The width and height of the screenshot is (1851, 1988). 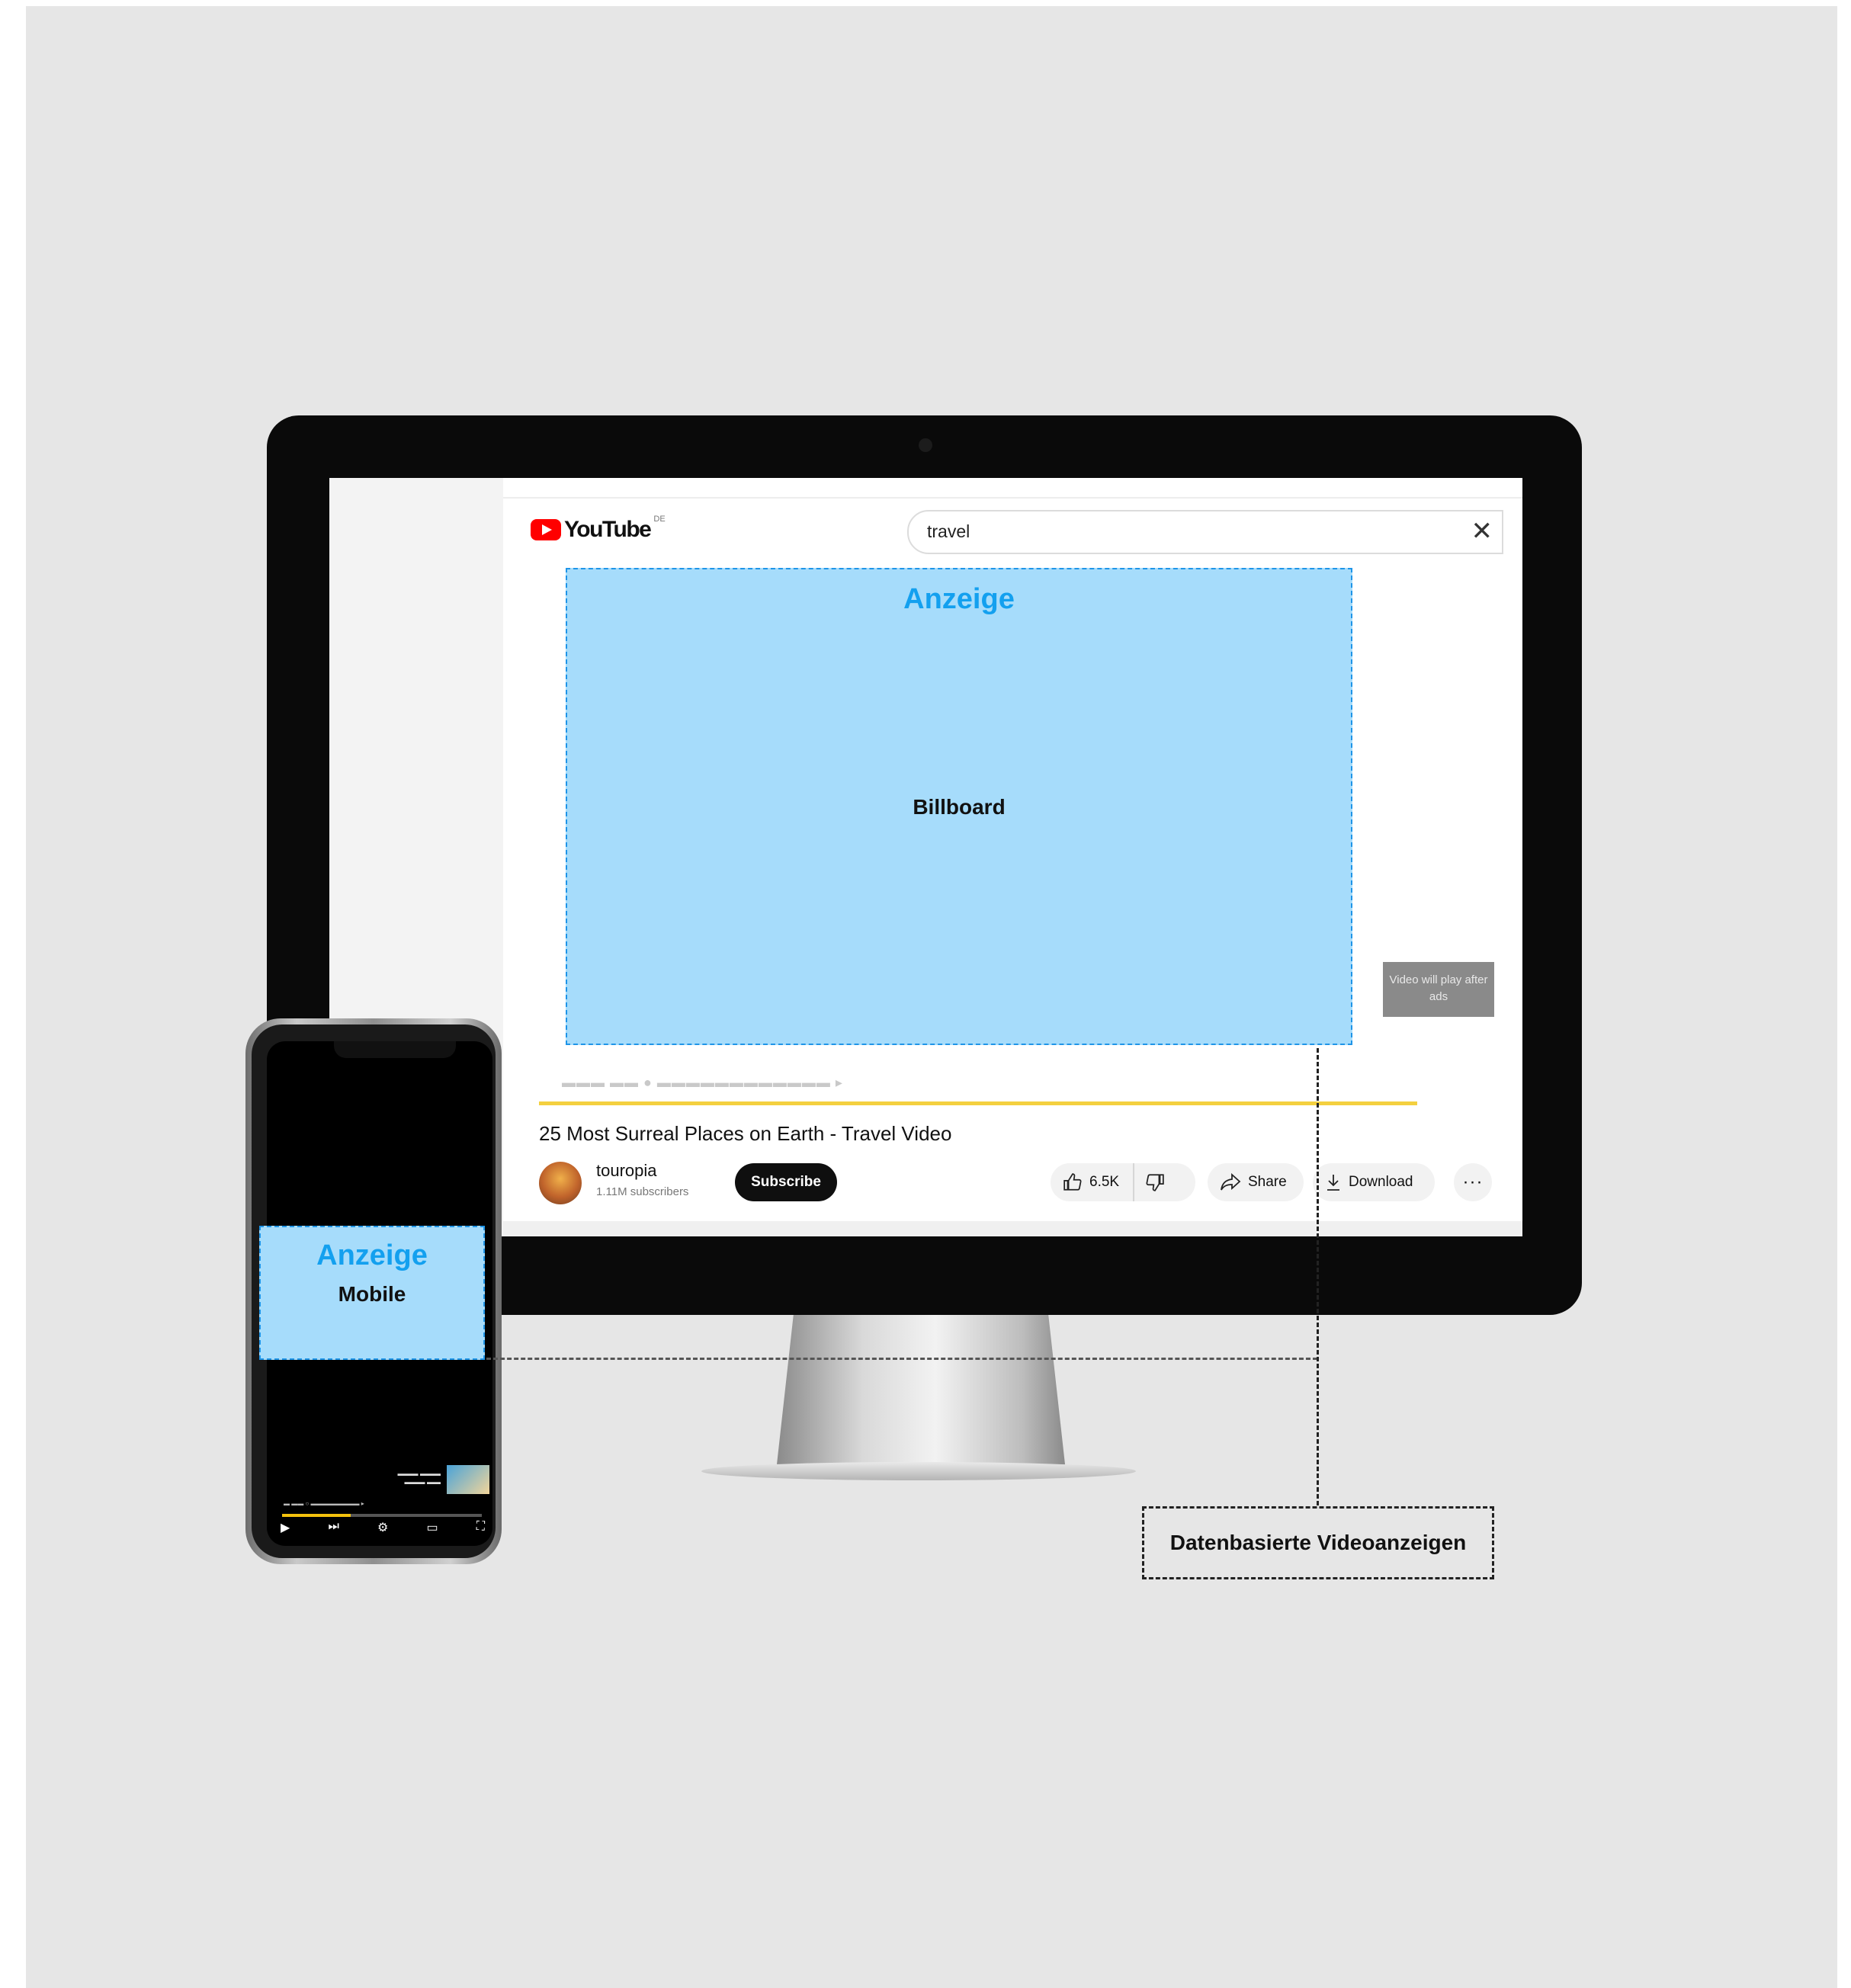 What do you see at coordinates (959, 599) in the screenshot?
I see `ad-label: Anzeige` at bounding box center [959, 599].